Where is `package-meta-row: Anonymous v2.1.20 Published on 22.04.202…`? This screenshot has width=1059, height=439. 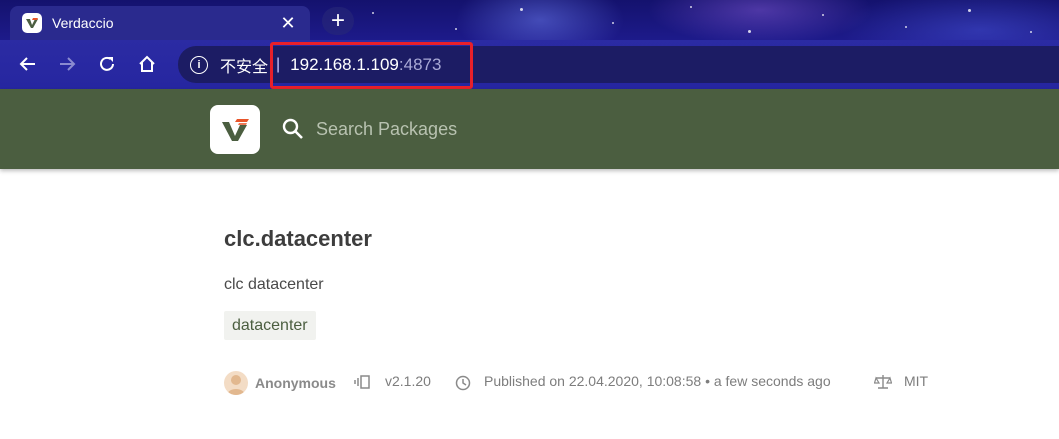 package-meta-row: Anonymous v2.1.20 Published on 22.04.202… is located at coordinates (584, 383).